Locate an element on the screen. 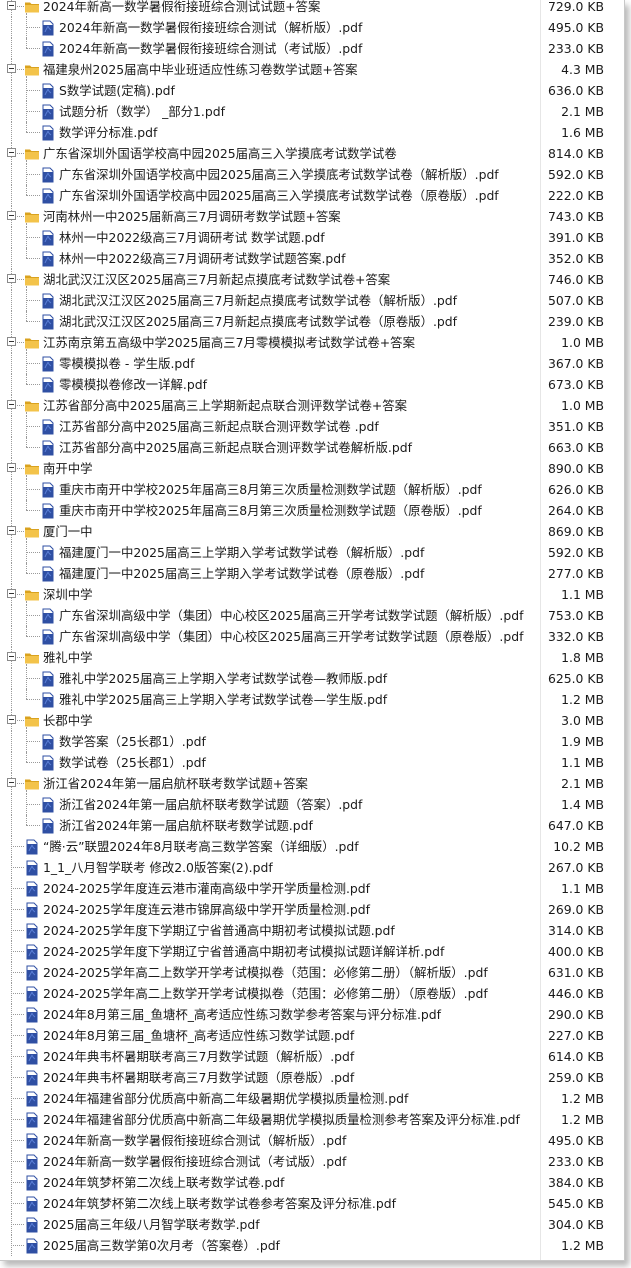  file-name: 雅礼中学2025届高三上学期入学考试数学试卷—教师版.pdf is located at coordinates (223, 678).